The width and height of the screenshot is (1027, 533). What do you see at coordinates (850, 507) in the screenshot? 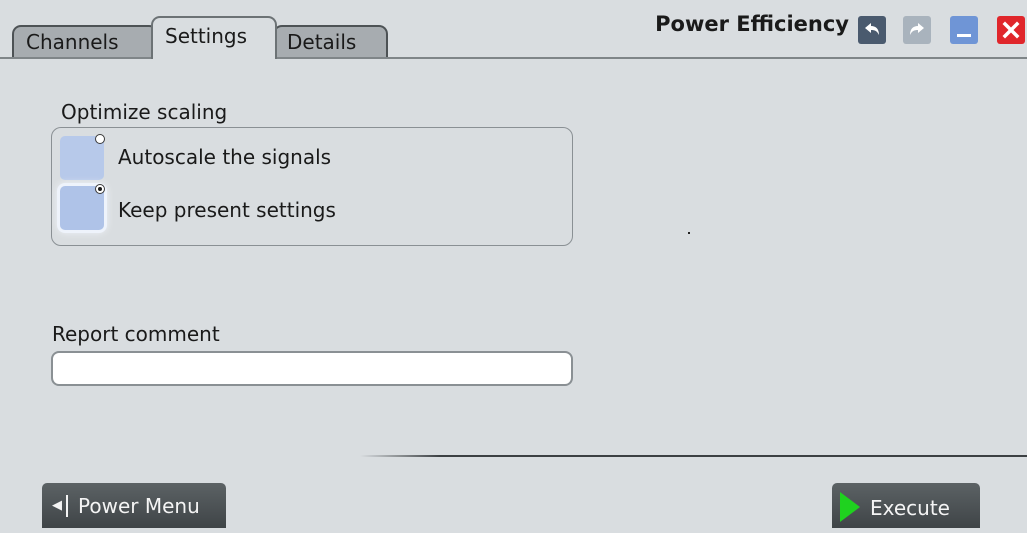
I see `play-icon` at bounding box center [850, 507].